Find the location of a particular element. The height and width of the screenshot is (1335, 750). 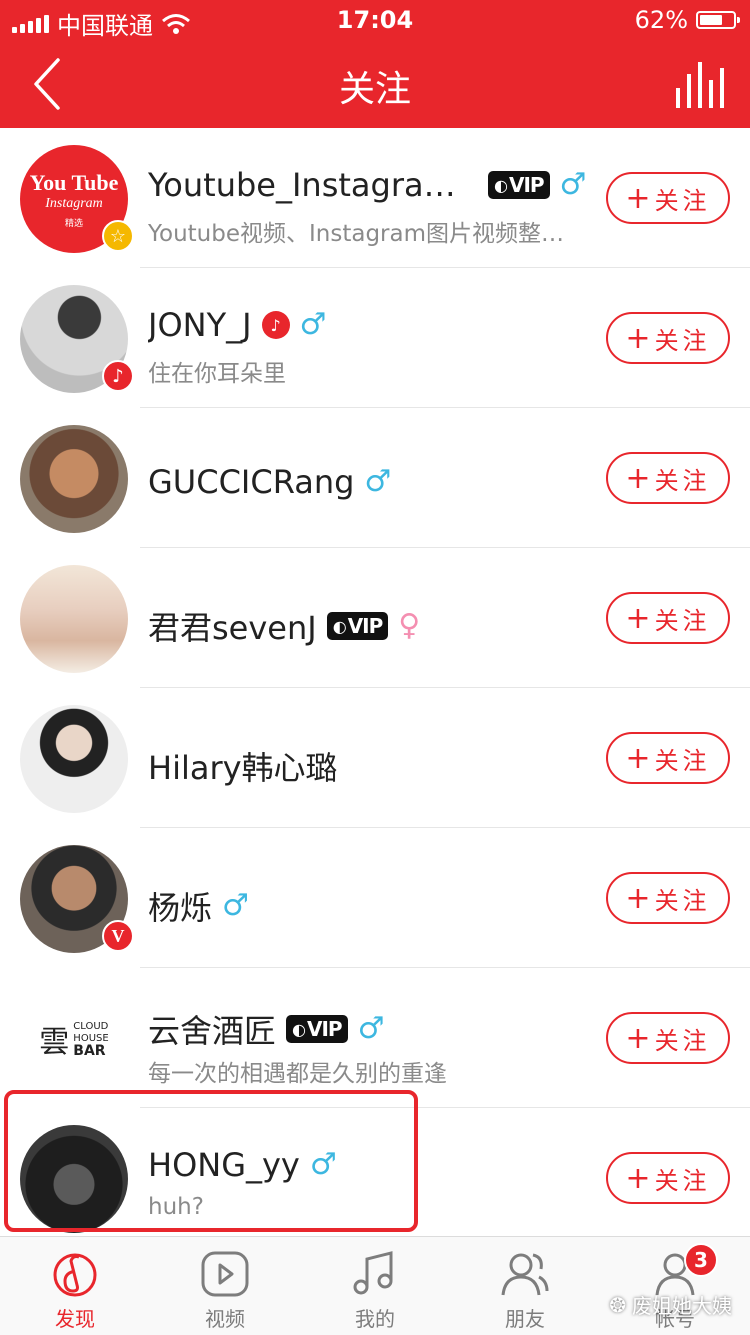

user-name: 君君sevenJ is located at coordinates (232, 628).